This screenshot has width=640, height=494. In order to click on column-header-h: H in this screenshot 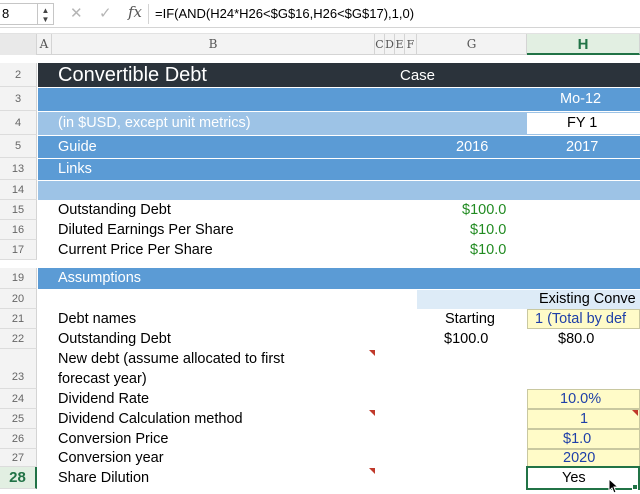, I will do `click(583, 44)`.